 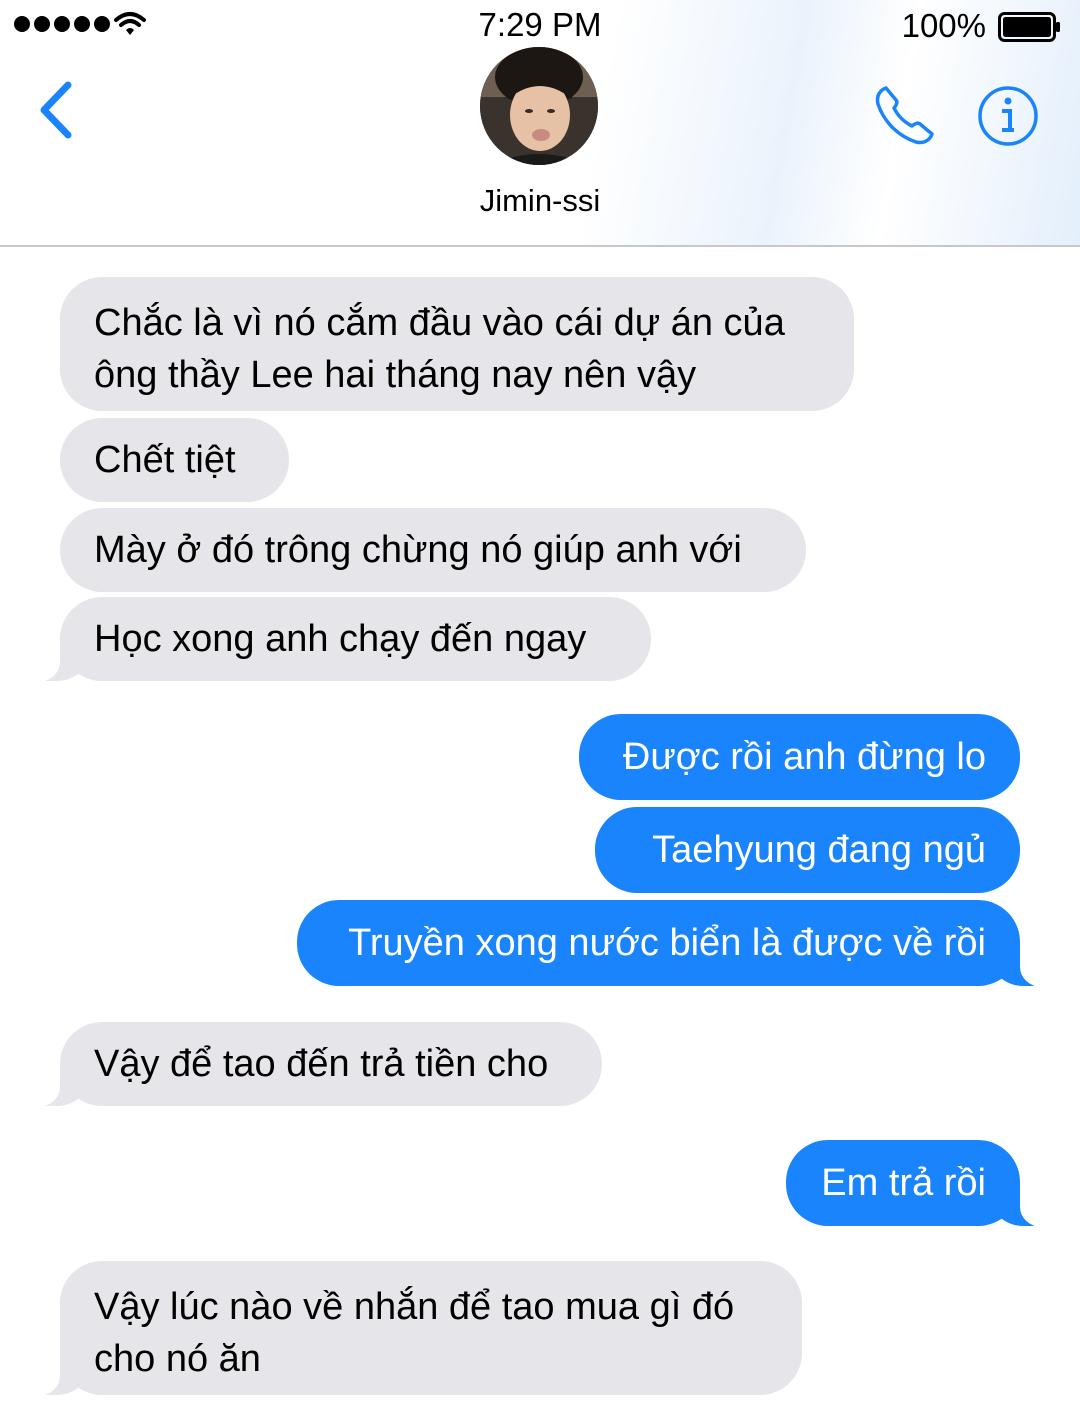 What do you see at coordinates (321, 1064) in the screenshot?
I see `message-text: Vậy để tao đến trả tiền cho` at bounding box center [321, 1064].